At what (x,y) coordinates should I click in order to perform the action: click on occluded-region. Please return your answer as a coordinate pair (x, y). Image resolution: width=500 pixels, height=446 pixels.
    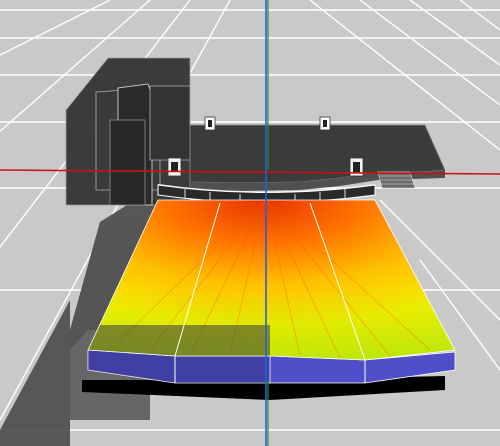
    Looking at the image, I should click on (179, 340).